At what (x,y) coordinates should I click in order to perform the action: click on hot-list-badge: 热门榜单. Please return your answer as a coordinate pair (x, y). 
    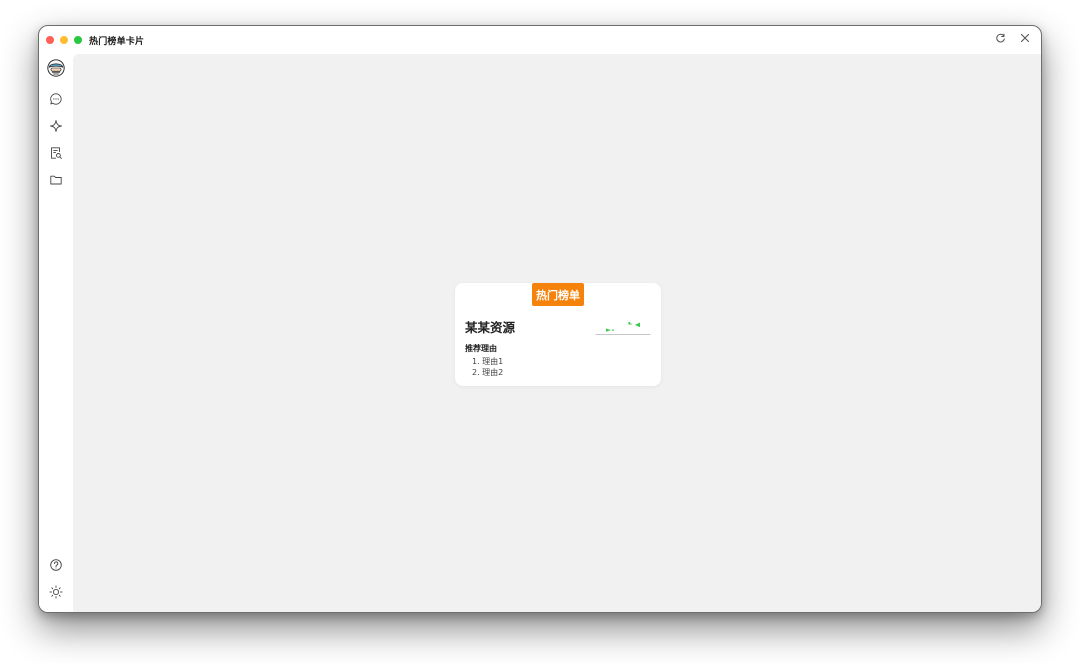
    Looking at the image, I should click on (558, 294).